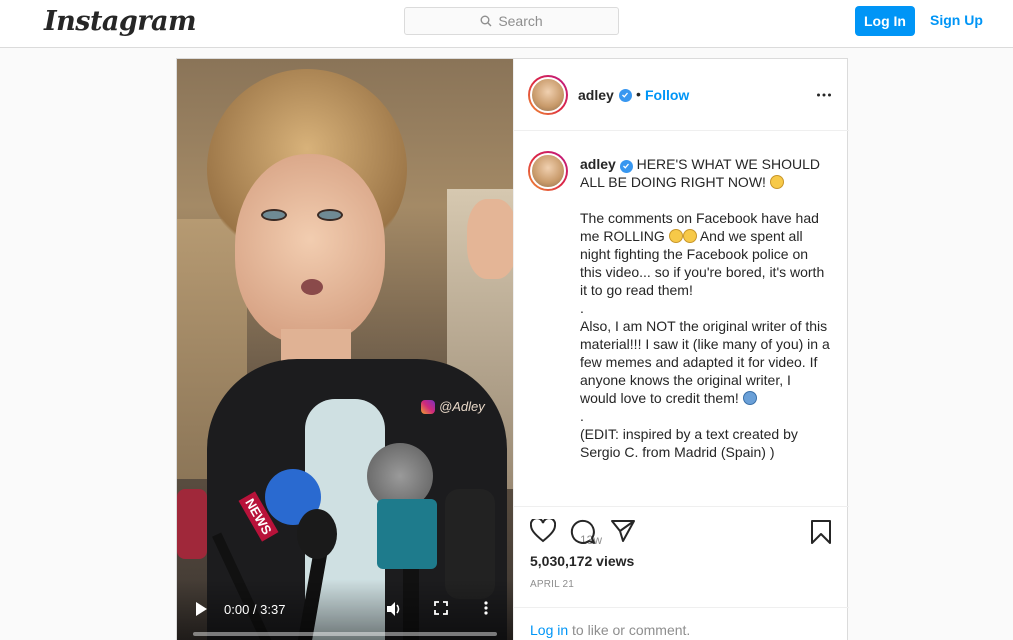 The width and height of the screenshot is (1013, 640). What do you see at coordinates (583, 532) in the screenshot?
I see `comment-icon` at bounding box center [583, 532].